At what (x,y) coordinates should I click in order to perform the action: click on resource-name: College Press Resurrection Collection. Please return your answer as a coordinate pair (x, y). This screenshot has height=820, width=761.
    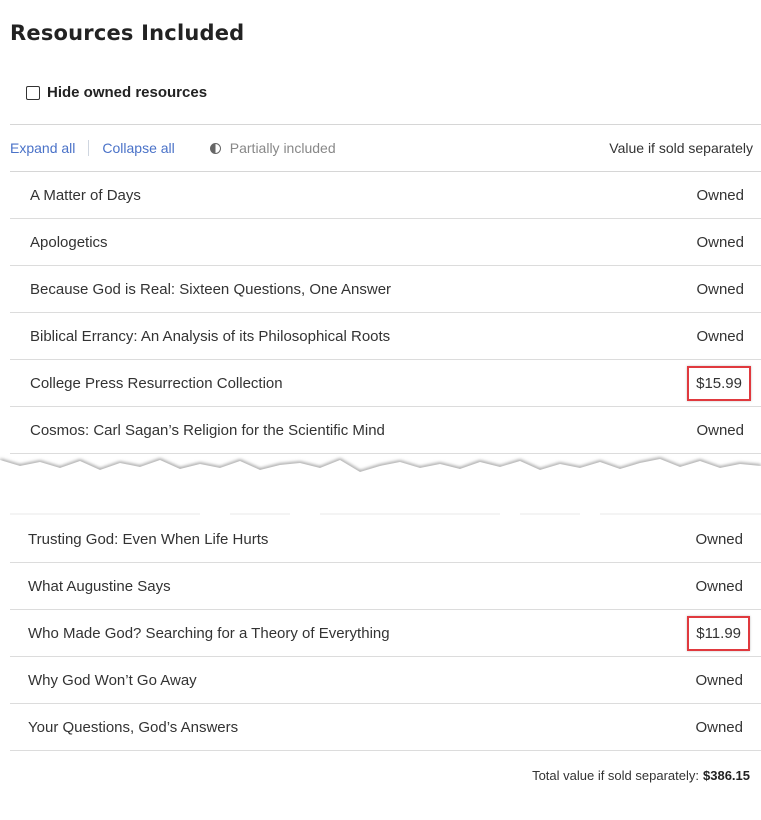
    Looking at the image, I should click on (146, 383).